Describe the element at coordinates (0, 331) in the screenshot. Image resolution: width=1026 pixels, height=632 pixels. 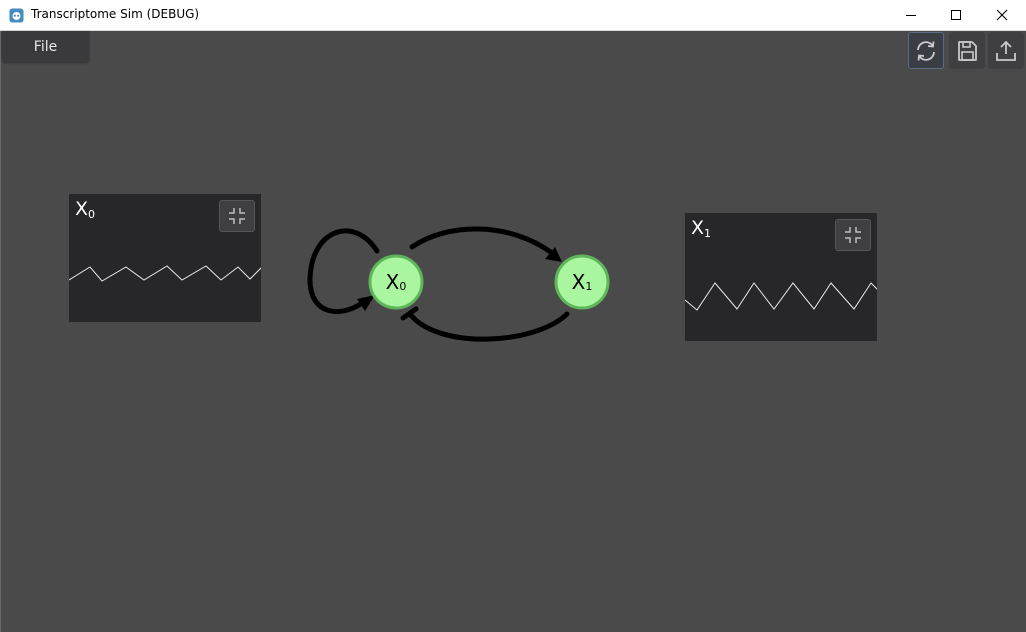
I see `window-frame` at that location.